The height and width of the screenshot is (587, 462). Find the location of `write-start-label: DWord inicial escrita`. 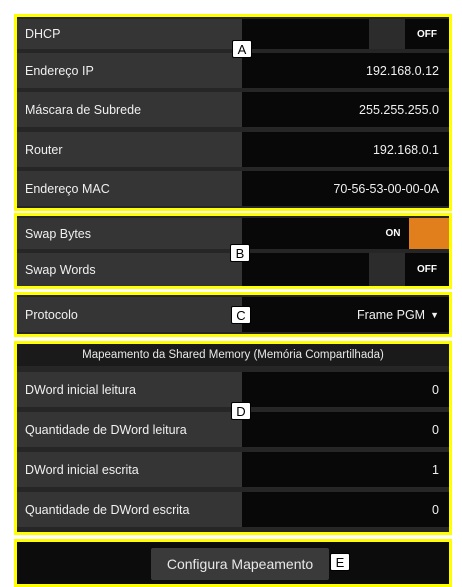

write-start-label: DWord inicial escrita is located at coordinates (129, 469).